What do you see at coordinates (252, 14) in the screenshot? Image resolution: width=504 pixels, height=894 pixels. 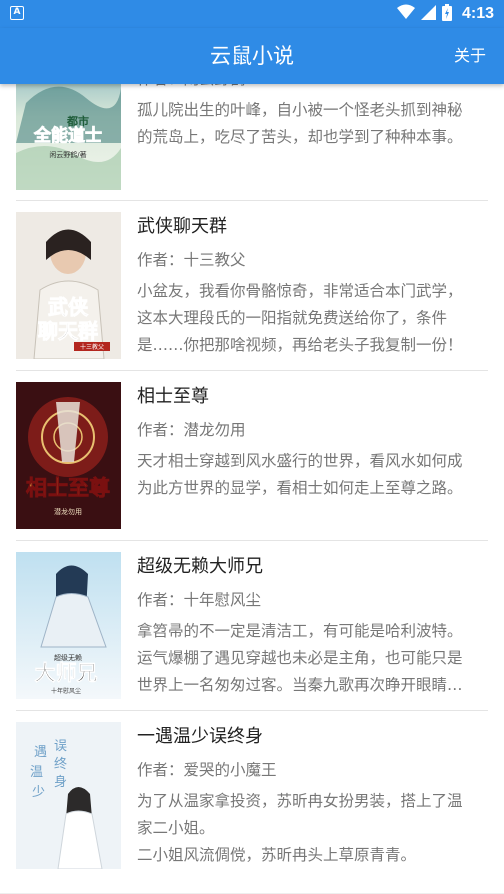 I see `status-bar: A 4:13` at bounding box center [252, 14].